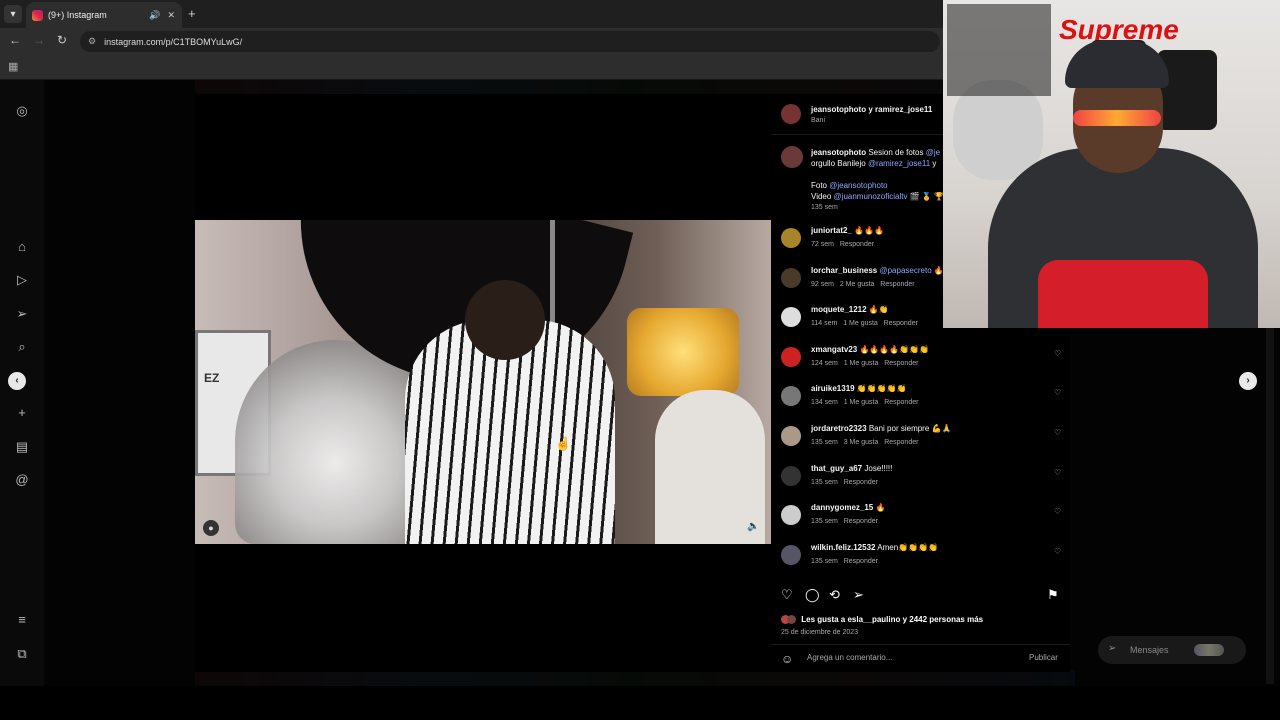  What do you see at coordinates (22, 280) in the screenshot?
I see `reels-icon: ▷` at bounding box center [22, 280].